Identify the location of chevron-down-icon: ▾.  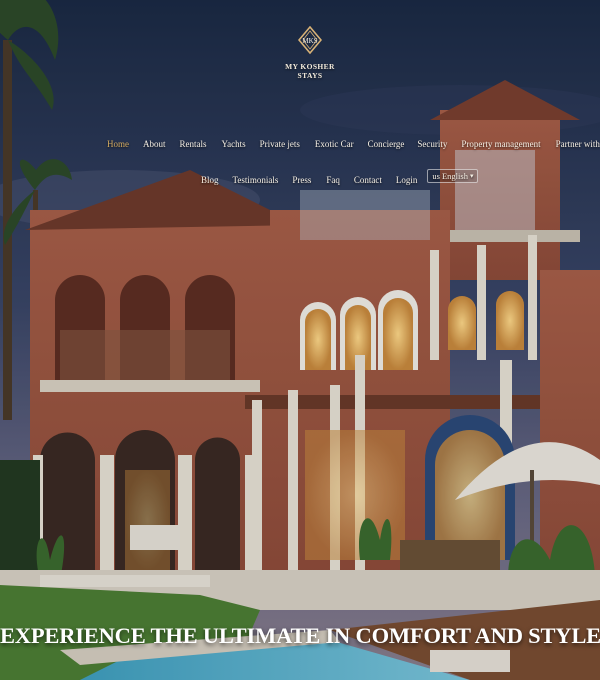
(471, 176).